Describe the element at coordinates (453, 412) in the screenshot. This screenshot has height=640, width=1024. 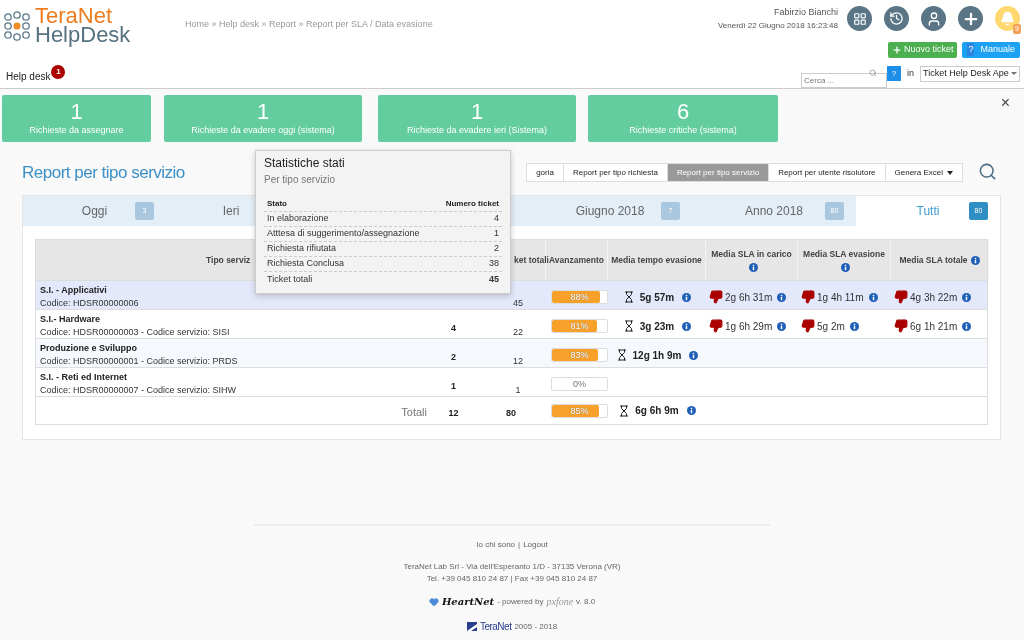
I see `open-total: 12` at that location.